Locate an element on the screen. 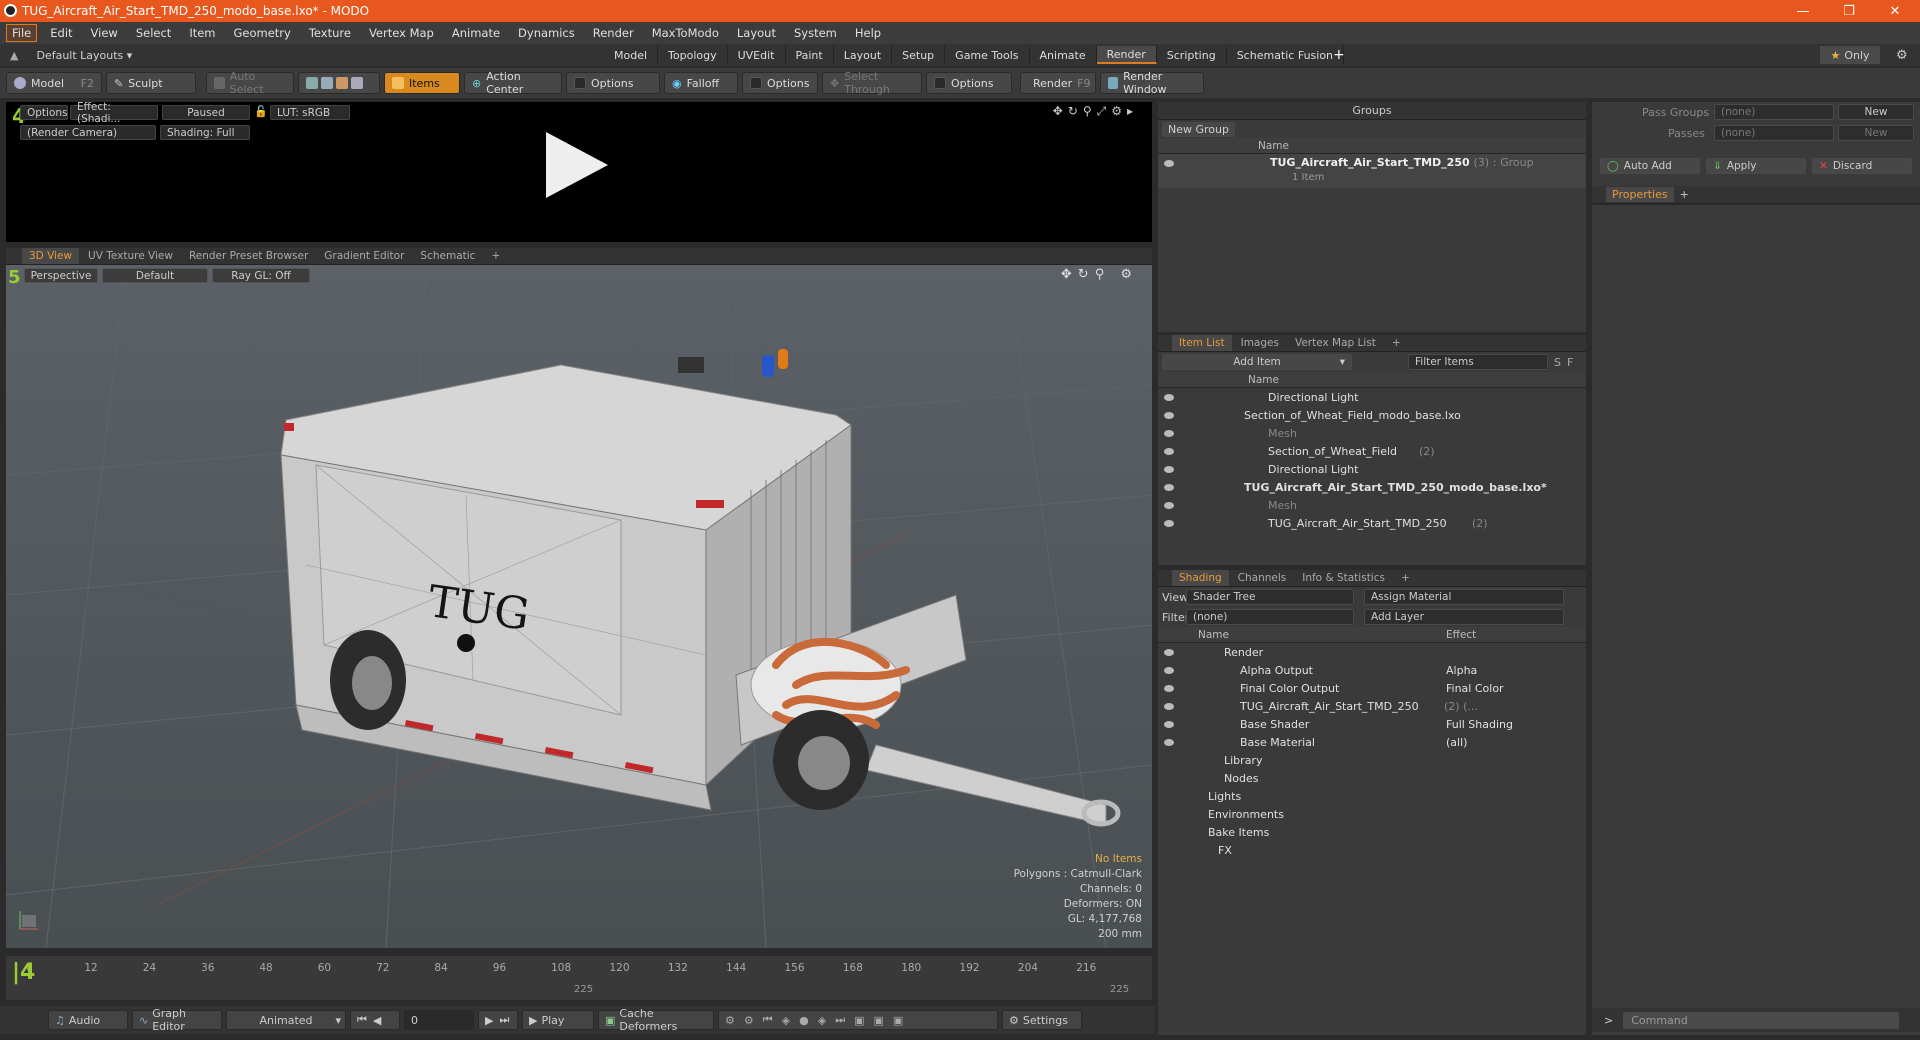 Image resolution: width=1920 pixels, height=1040 pixels. menu-render: Render is located at coordinates (613, 33).